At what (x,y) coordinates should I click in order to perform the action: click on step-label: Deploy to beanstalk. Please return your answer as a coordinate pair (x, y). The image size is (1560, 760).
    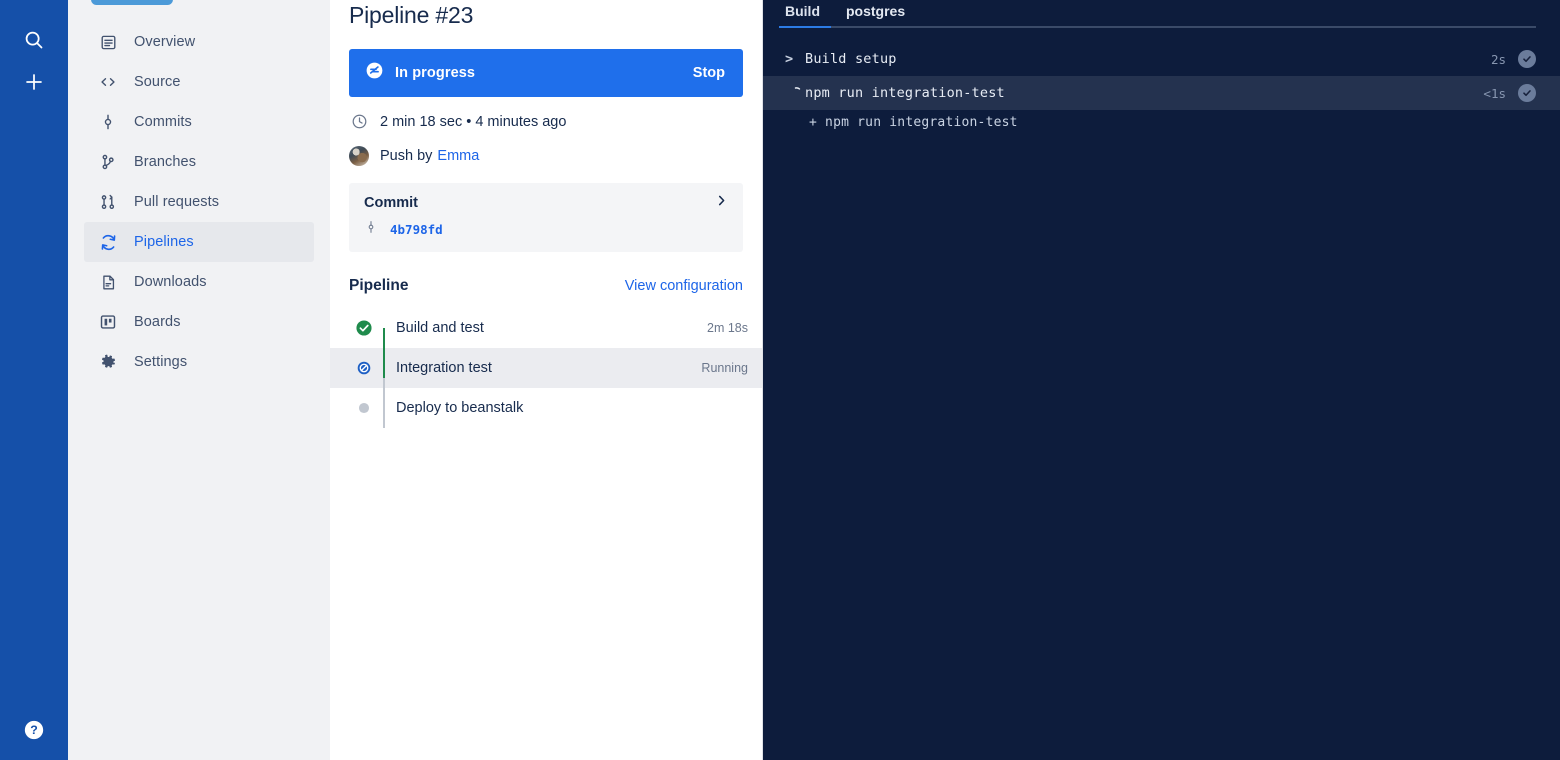
    Looking at the image, I should click on (460, 408).